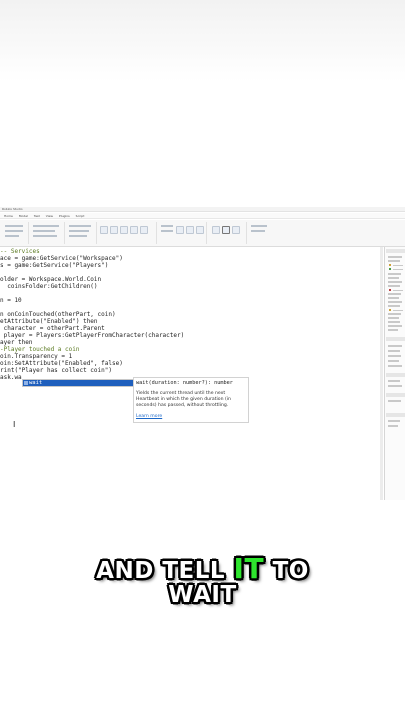 The image size is (405, 720). What do you see at coordinates (92, 251) in the screenshot?
I see `code-line: -- Services` at bounding box center [92, 251].